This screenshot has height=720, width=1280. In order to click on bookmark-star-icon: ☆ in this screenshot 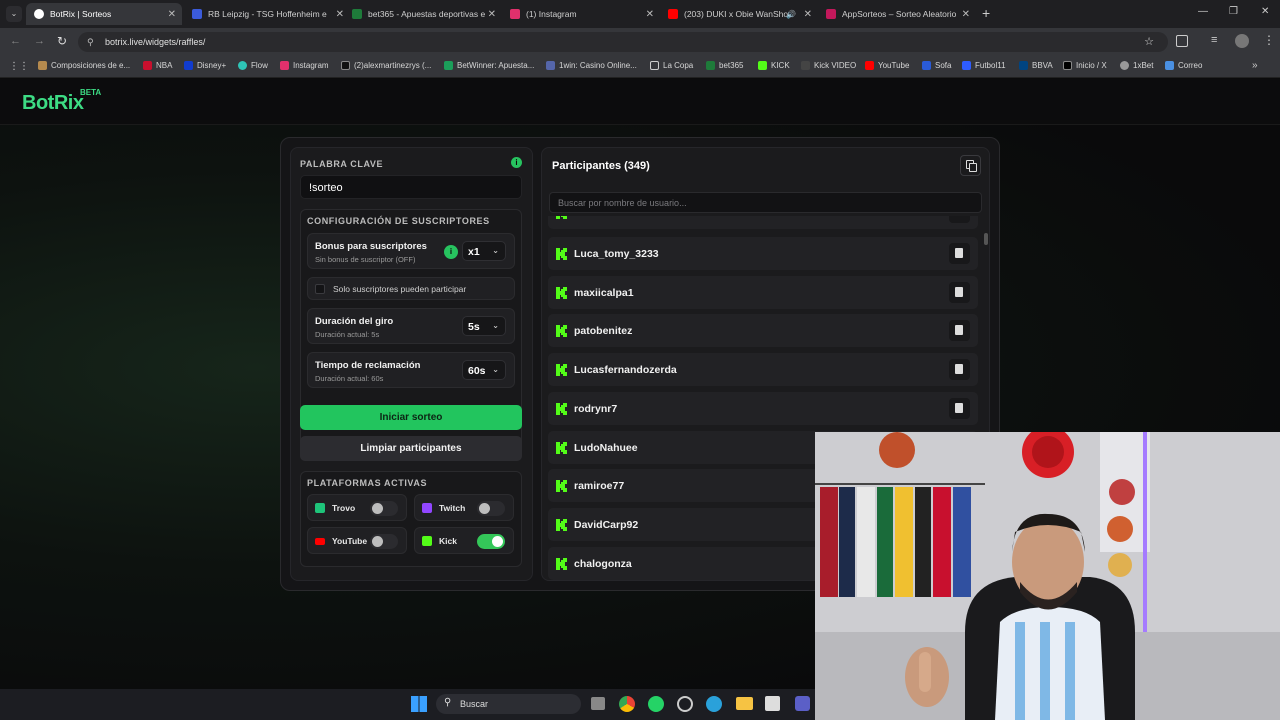, I will do `click(1149, 42)`.